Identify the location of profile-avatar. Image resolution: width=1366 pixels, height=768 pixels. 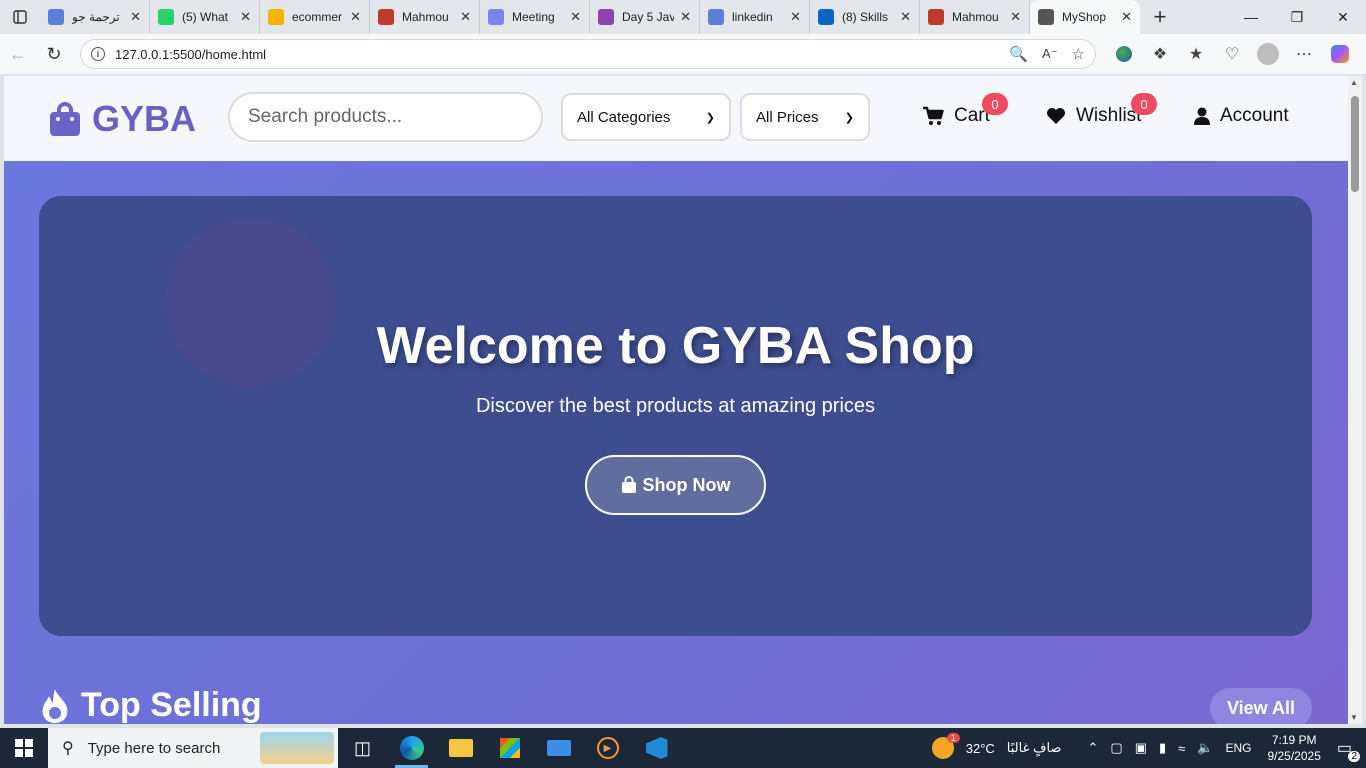
(1268, 54).